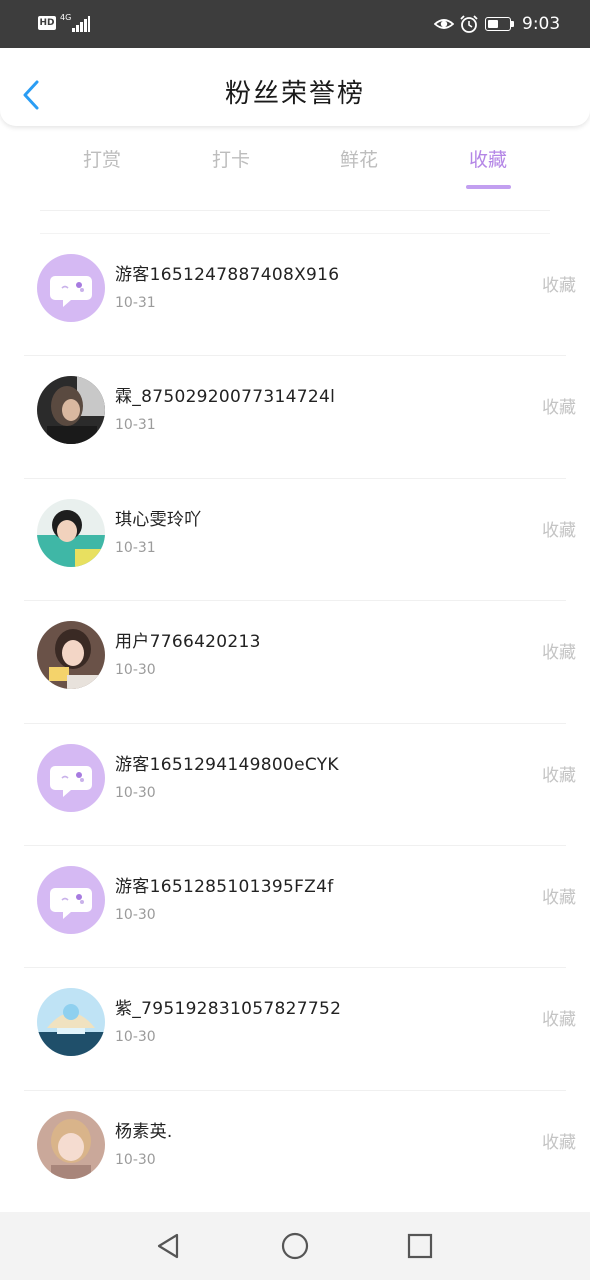  I want to click on alarm-icon, so click(469, 24).